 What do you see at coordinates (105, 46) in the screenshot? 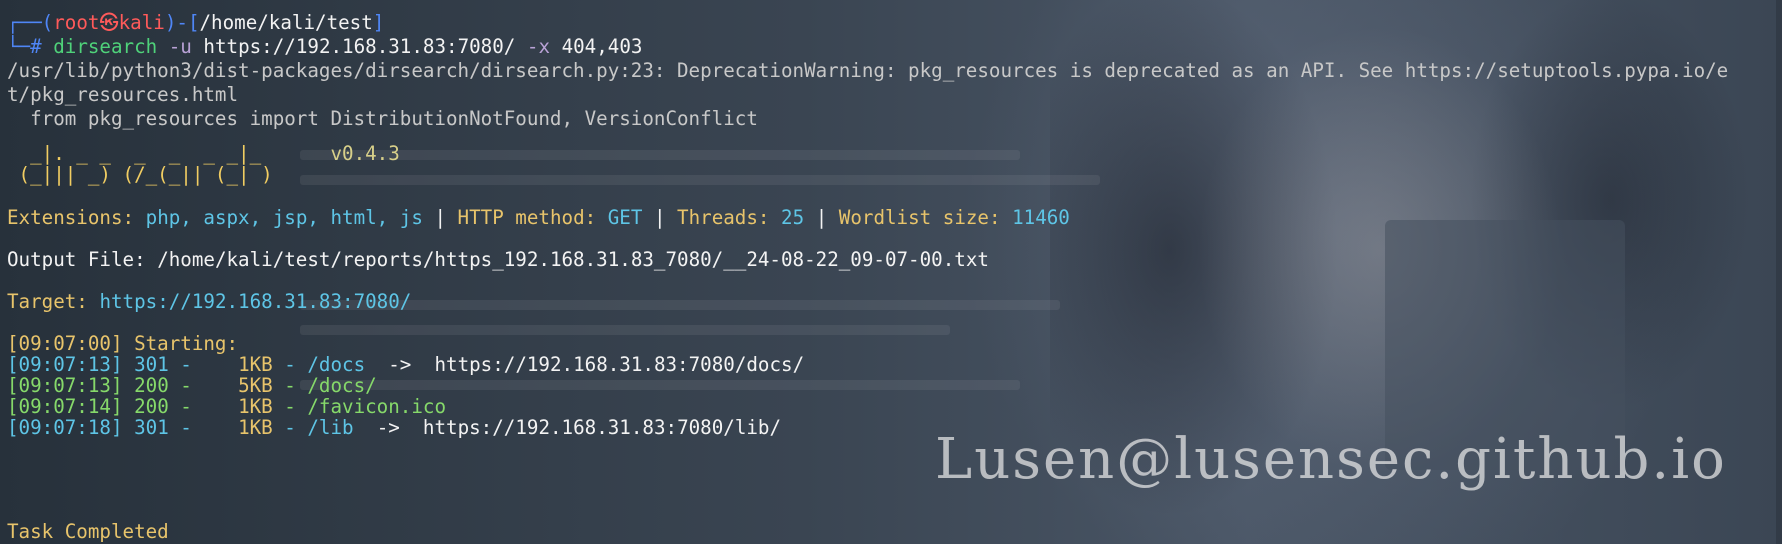
I see `command-binary: dirsearch` at bounding box center [105, 46].